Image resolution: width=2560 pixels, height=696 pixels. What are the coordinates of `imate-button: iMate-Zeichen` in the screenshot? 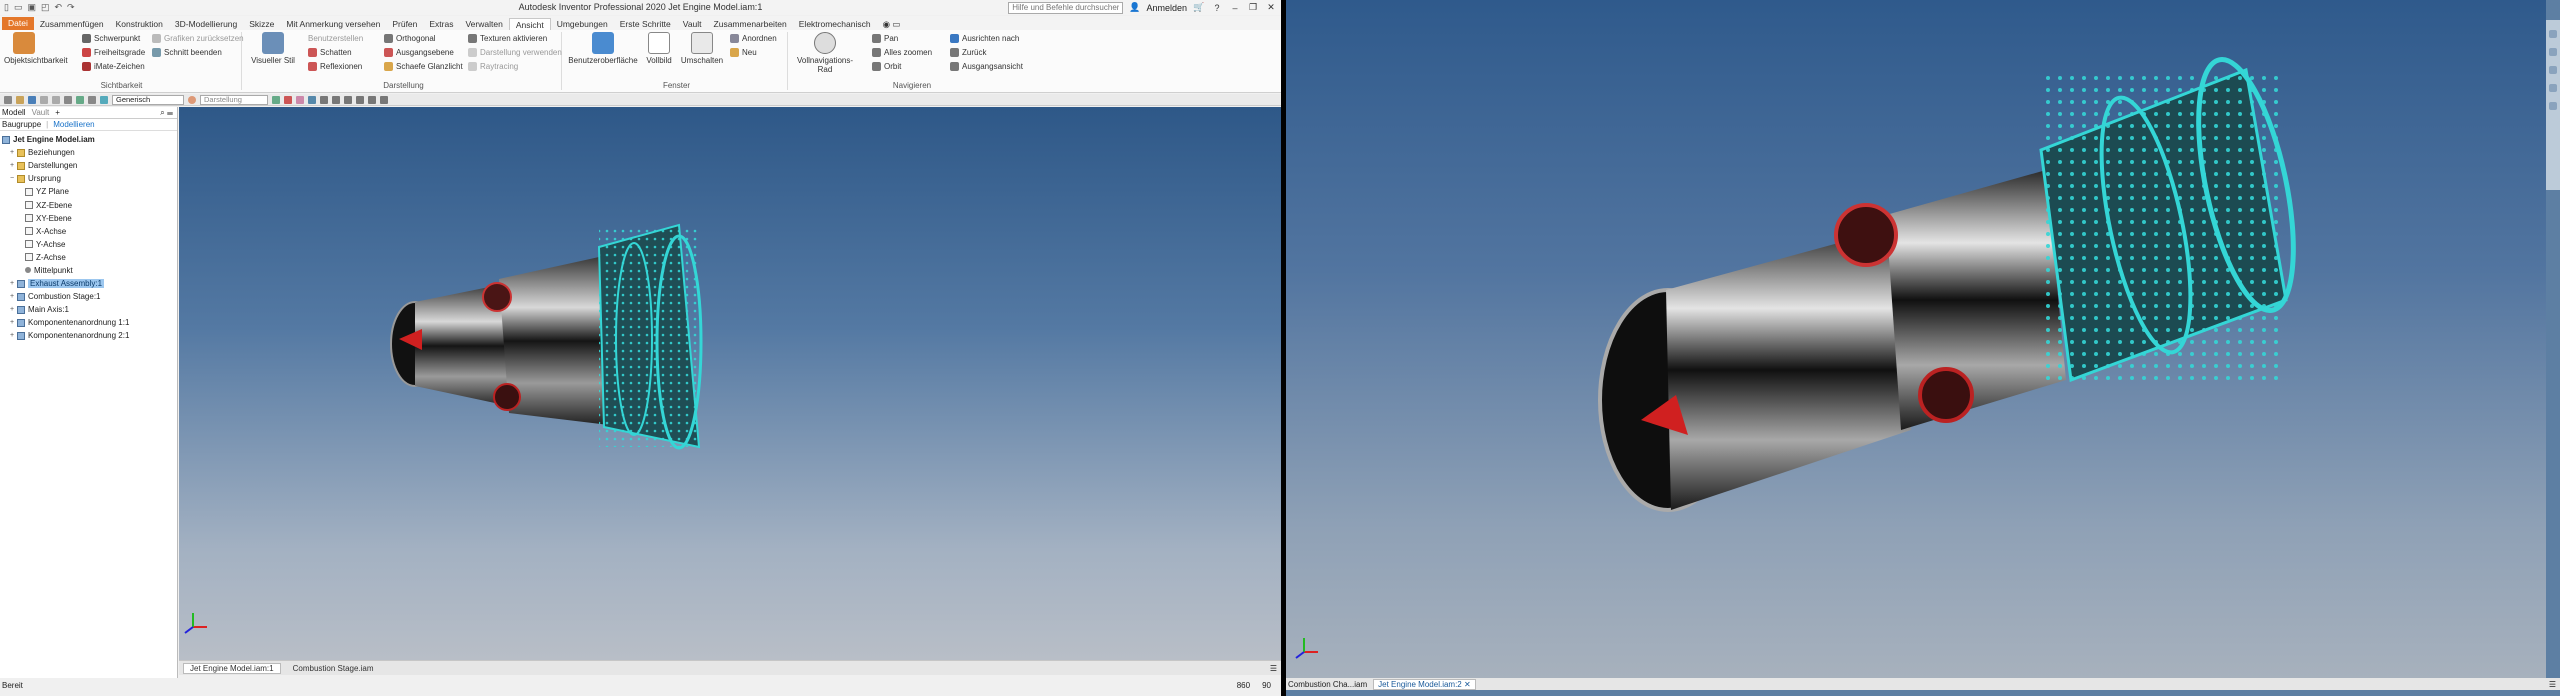 It's located at (113, 66).